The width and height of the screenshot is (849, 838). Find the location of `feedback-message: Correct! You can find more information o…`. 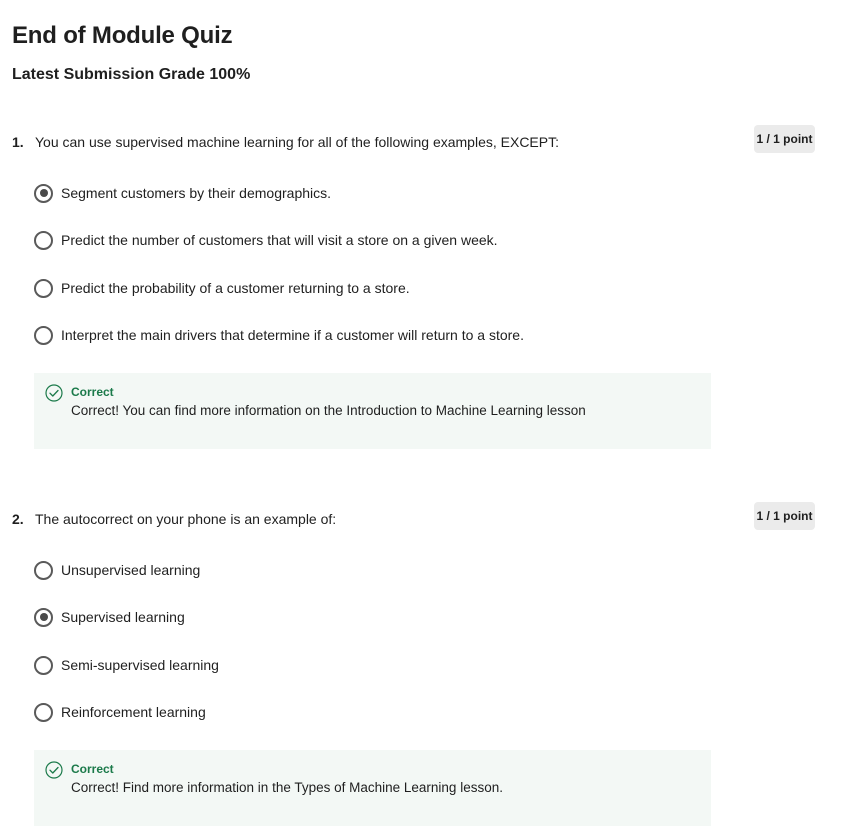

feedback-message: Correct! You can find more information o… is located at coordinates (328, 410).